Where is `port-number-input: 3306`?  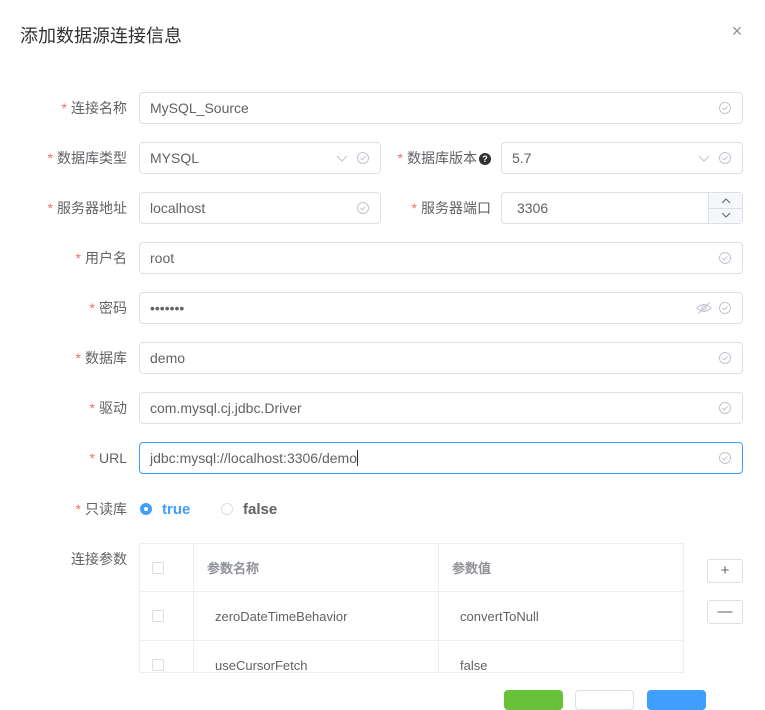 port-number-input: 3306 is located at coordinates (622, 208).